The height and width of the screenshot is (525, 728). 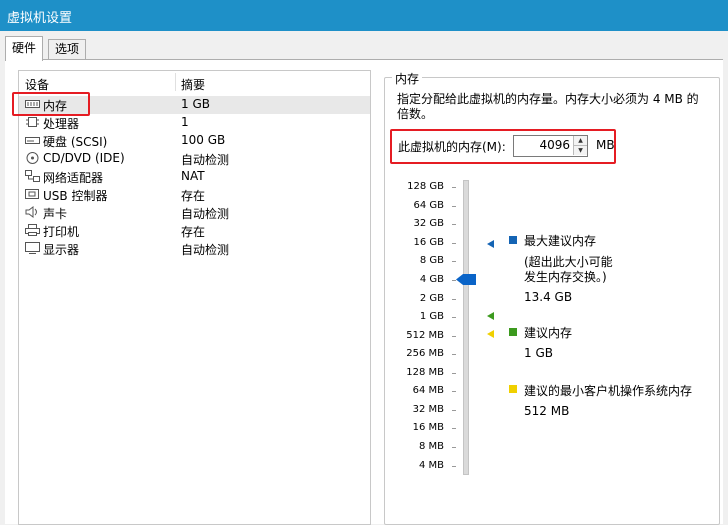 What do you see at coordinates (425, 186) in the screenshot?
I see `scale-label: 128 GB` at bounding box center [425, 186].